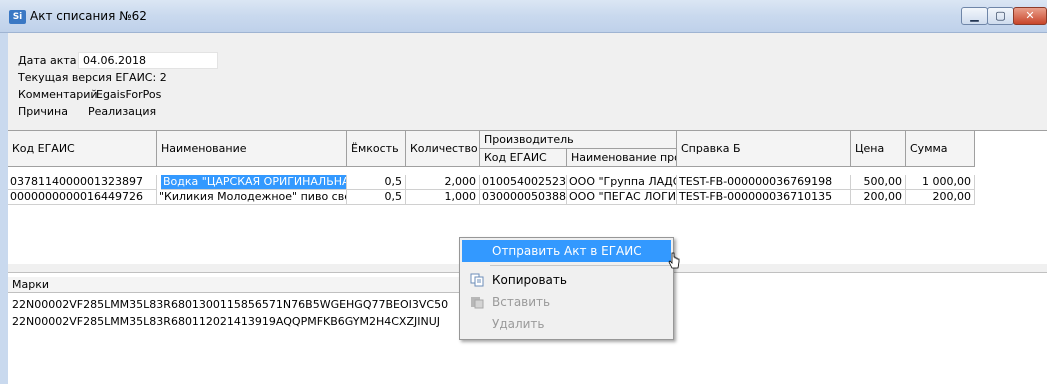 This screenshot has width=1047, height=385. I want to click on cell-price: 500,00, so click(878, 182).